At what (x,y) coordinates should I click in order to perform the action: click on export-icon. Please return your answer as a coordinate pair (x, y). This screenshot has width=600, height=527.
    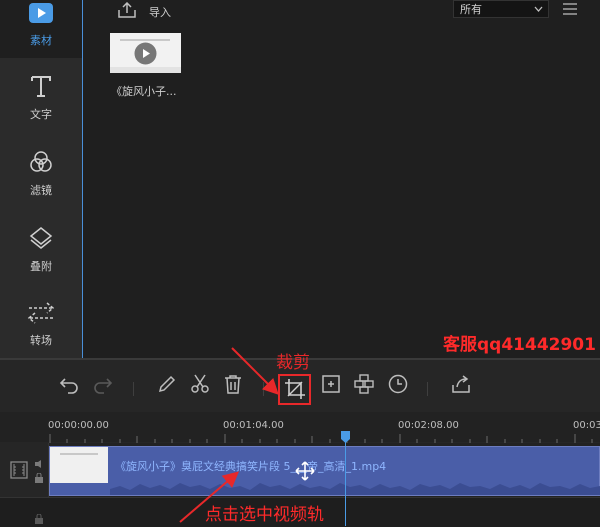
    Looking at the image, I should click on (461, 384).